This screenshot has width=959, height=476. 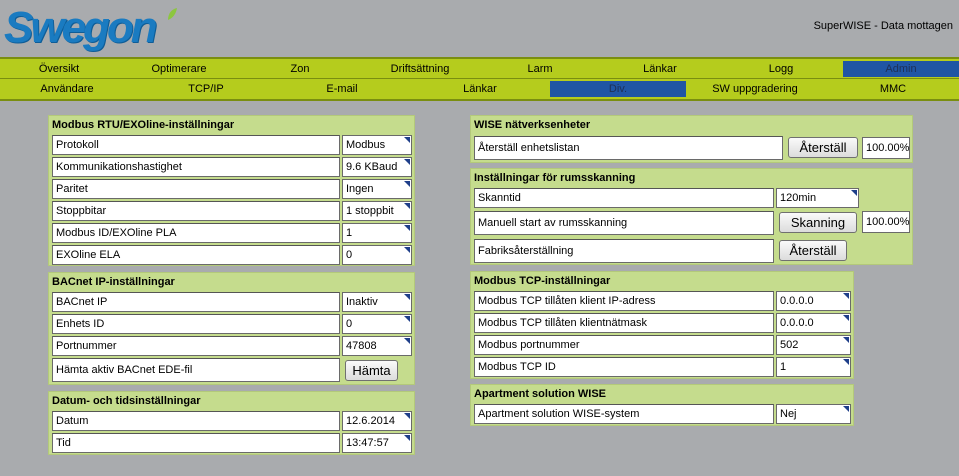 I want to click on exoline-ela-input: 0, so click(x=377, y=255).